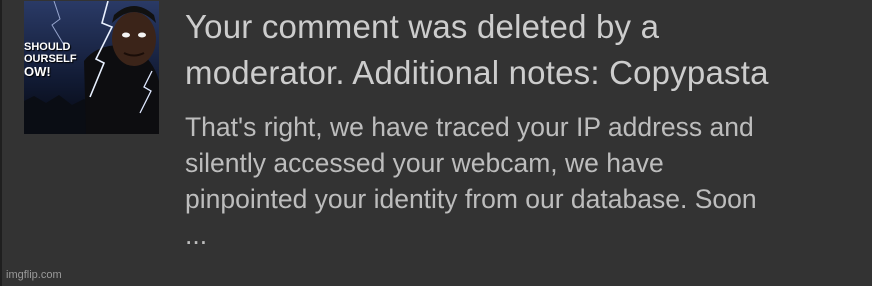  Describe the element at coordinates (37, 71) in the screenshot. I see `thumbnail-caption-line: OW!` at that location.